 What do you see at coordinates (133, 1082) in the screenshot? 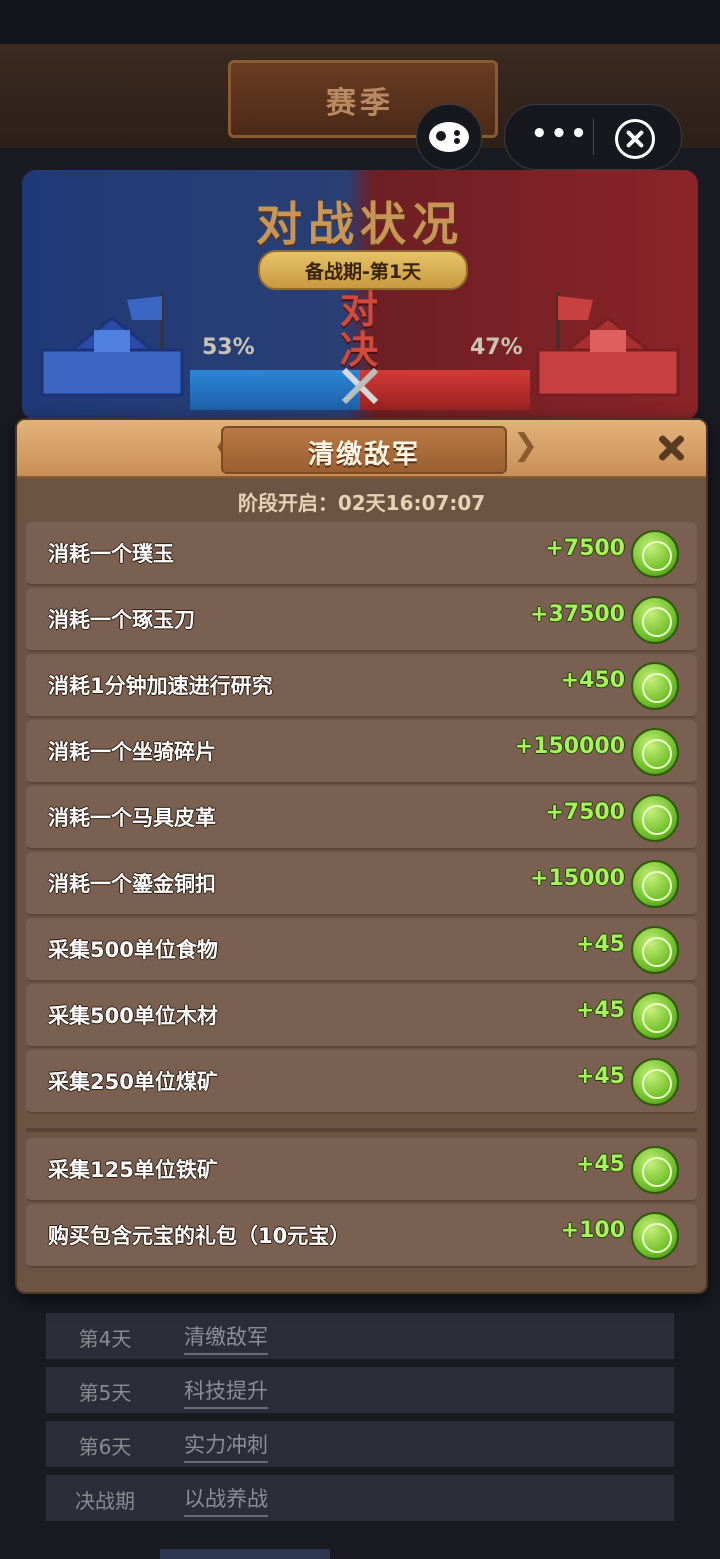
I see `task-label: 采集250单位煤矿` at bounding box center [133, 1082].